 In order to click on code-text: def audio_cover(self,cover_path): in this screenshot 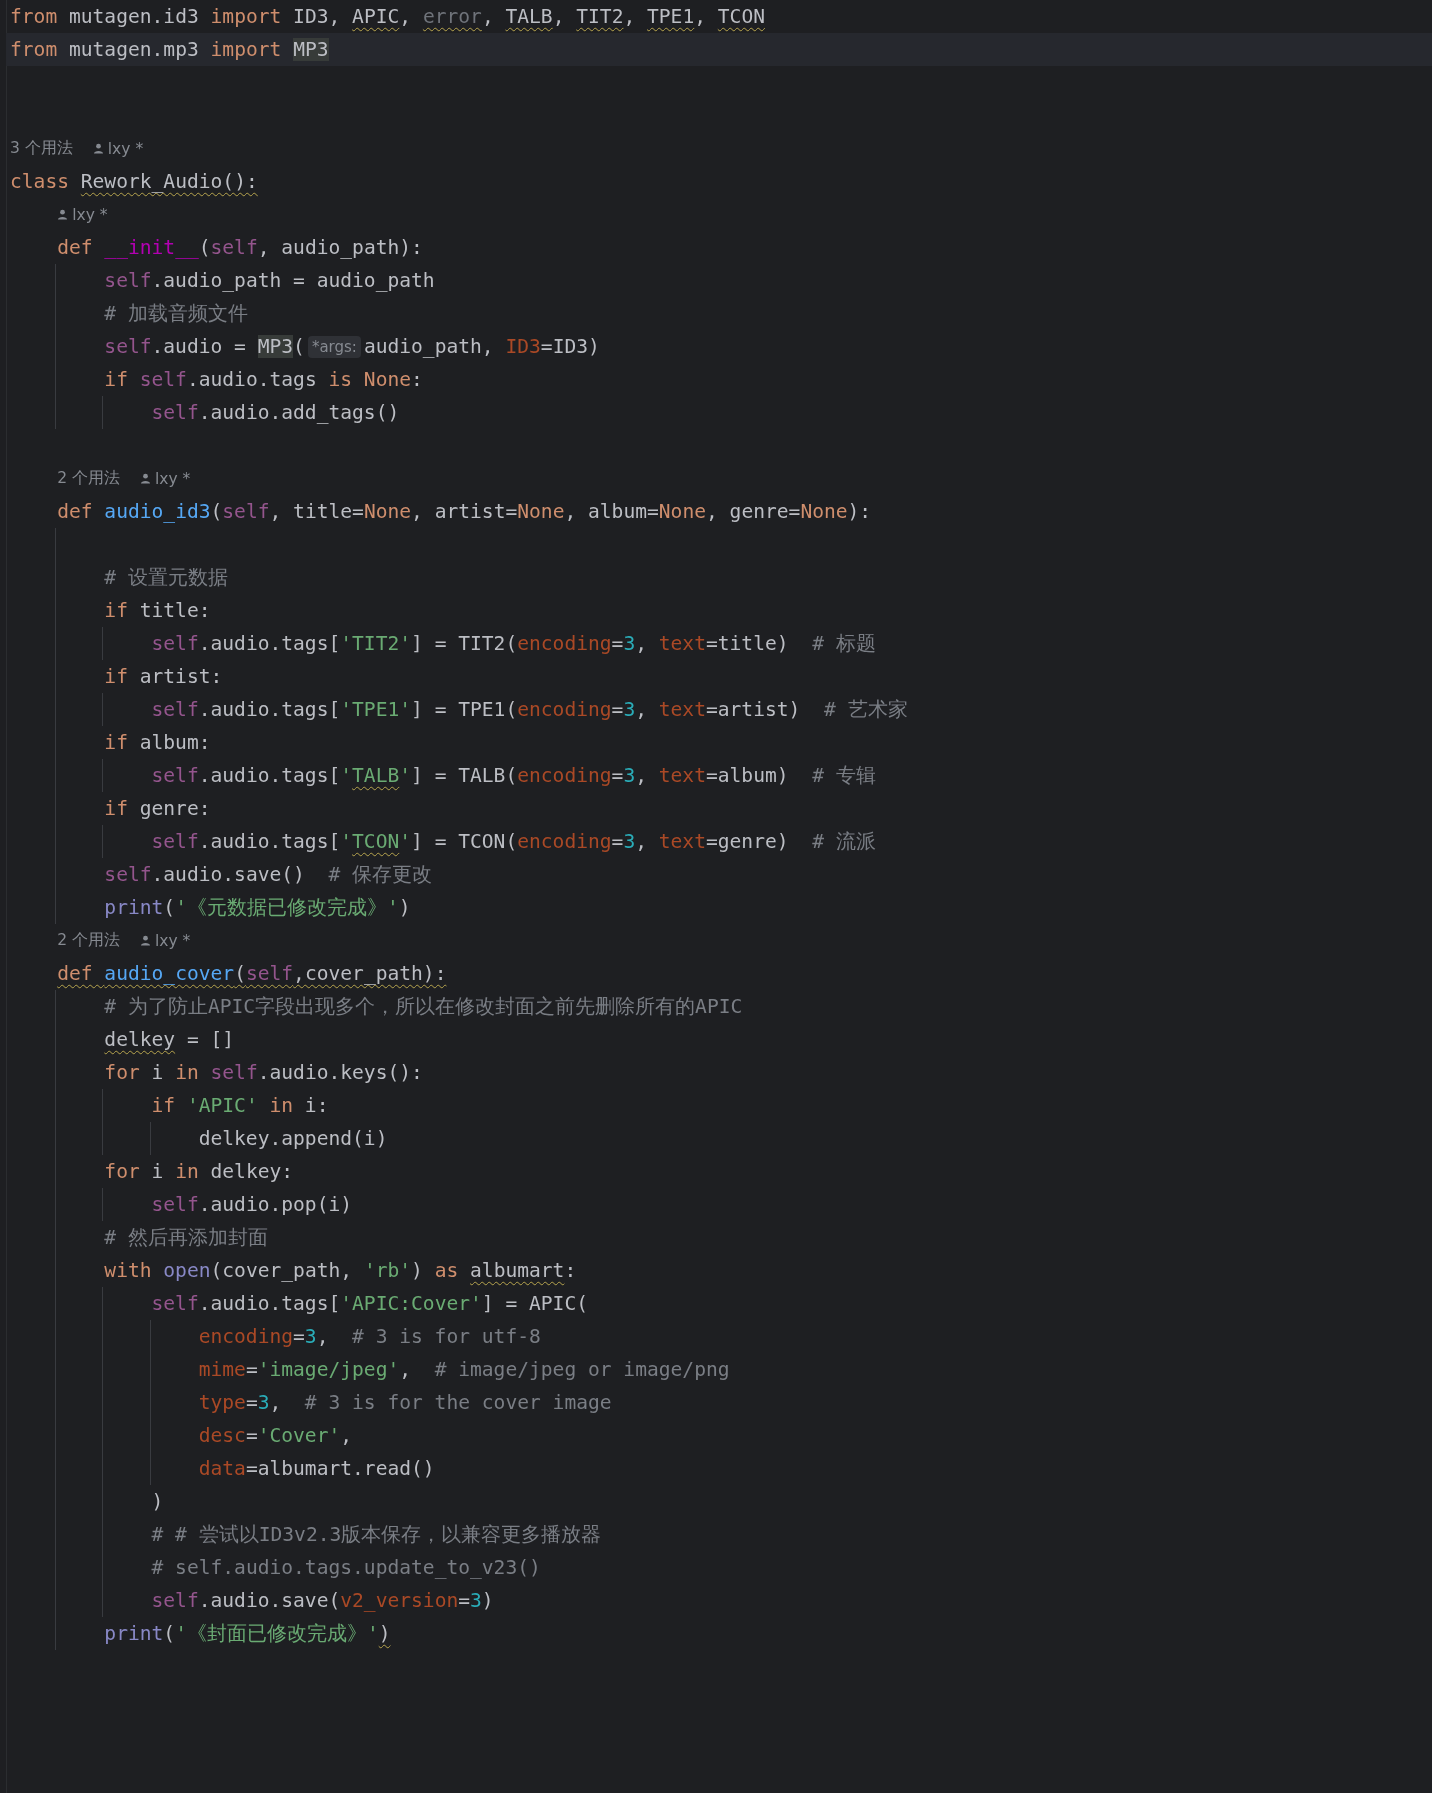, I will do `click(252, 973)`.